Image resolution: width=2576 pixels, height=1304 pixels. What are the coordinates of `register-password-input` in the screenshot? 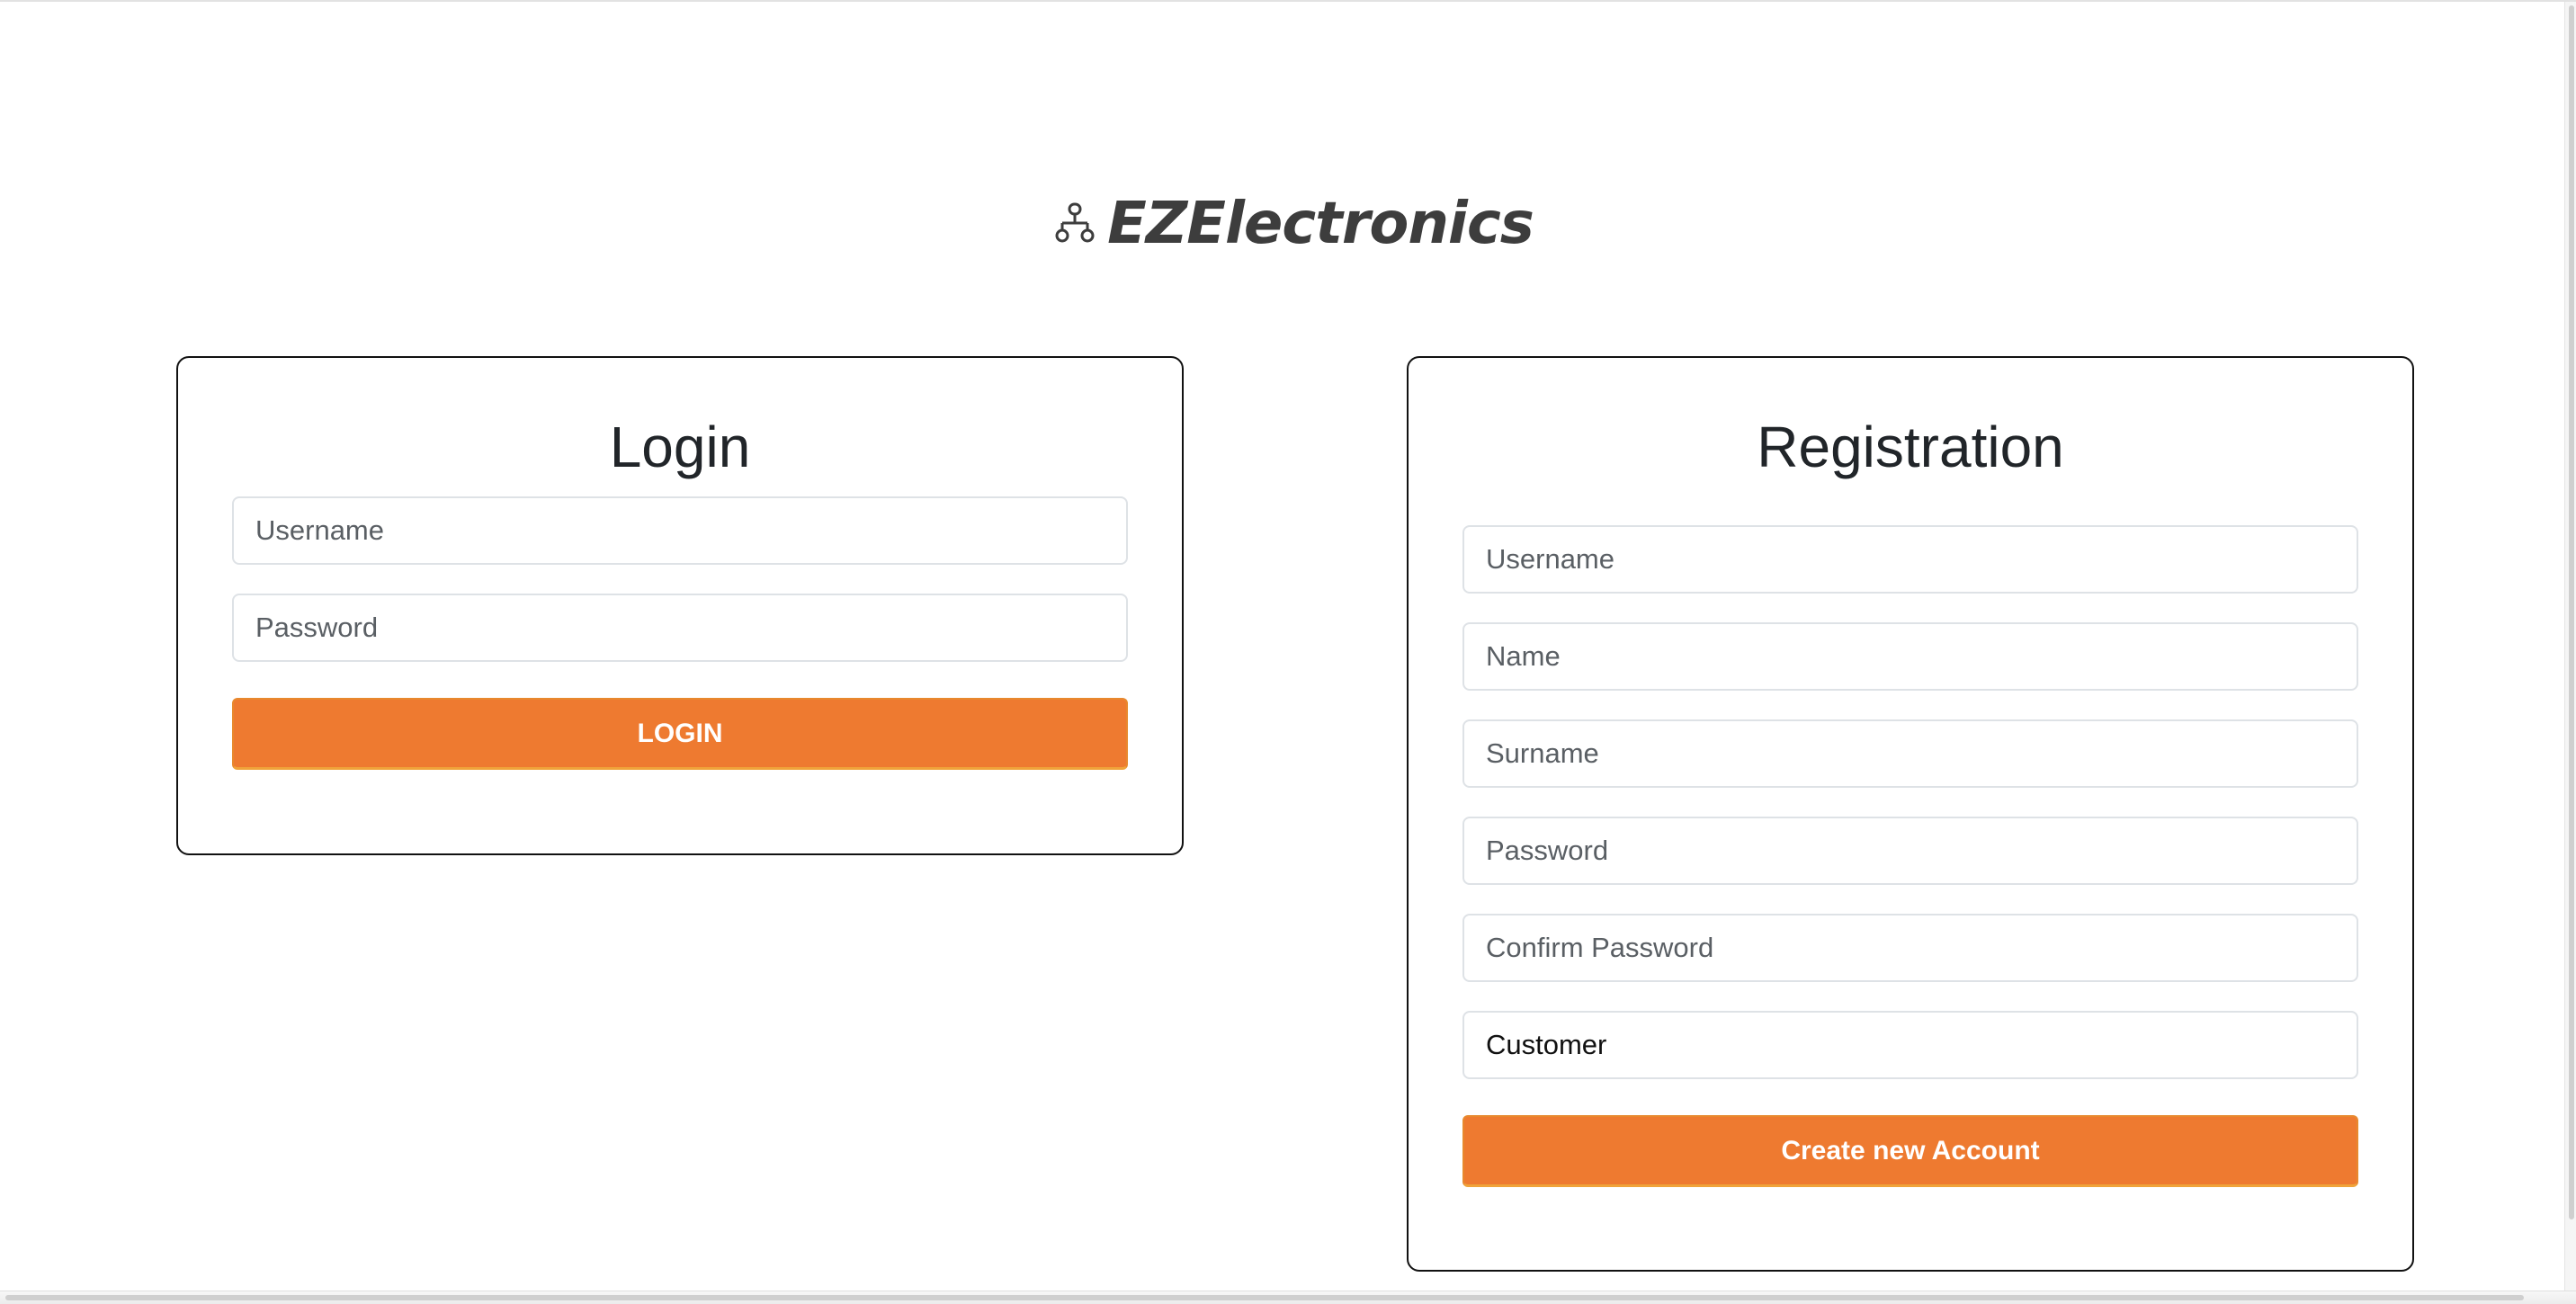 It's located at (1910, 851).